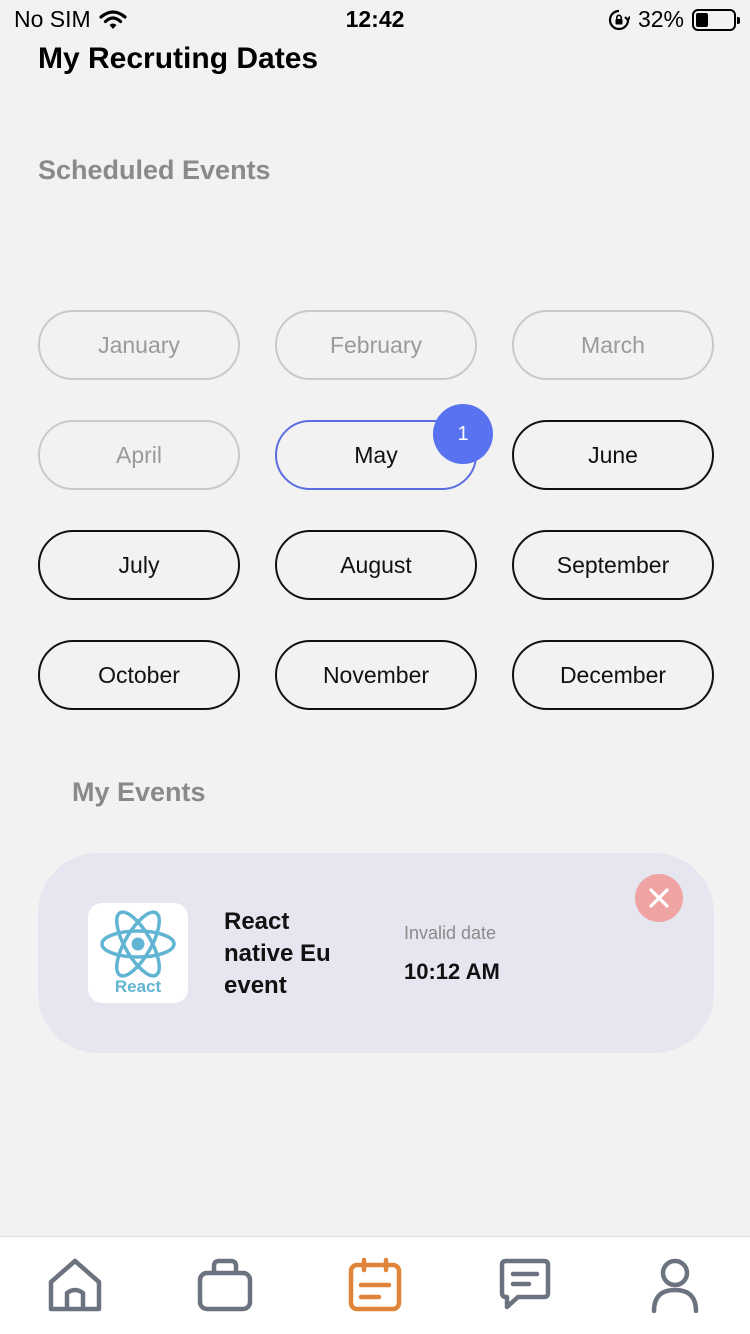  I want to click on month-label: November, so click(376, 674).